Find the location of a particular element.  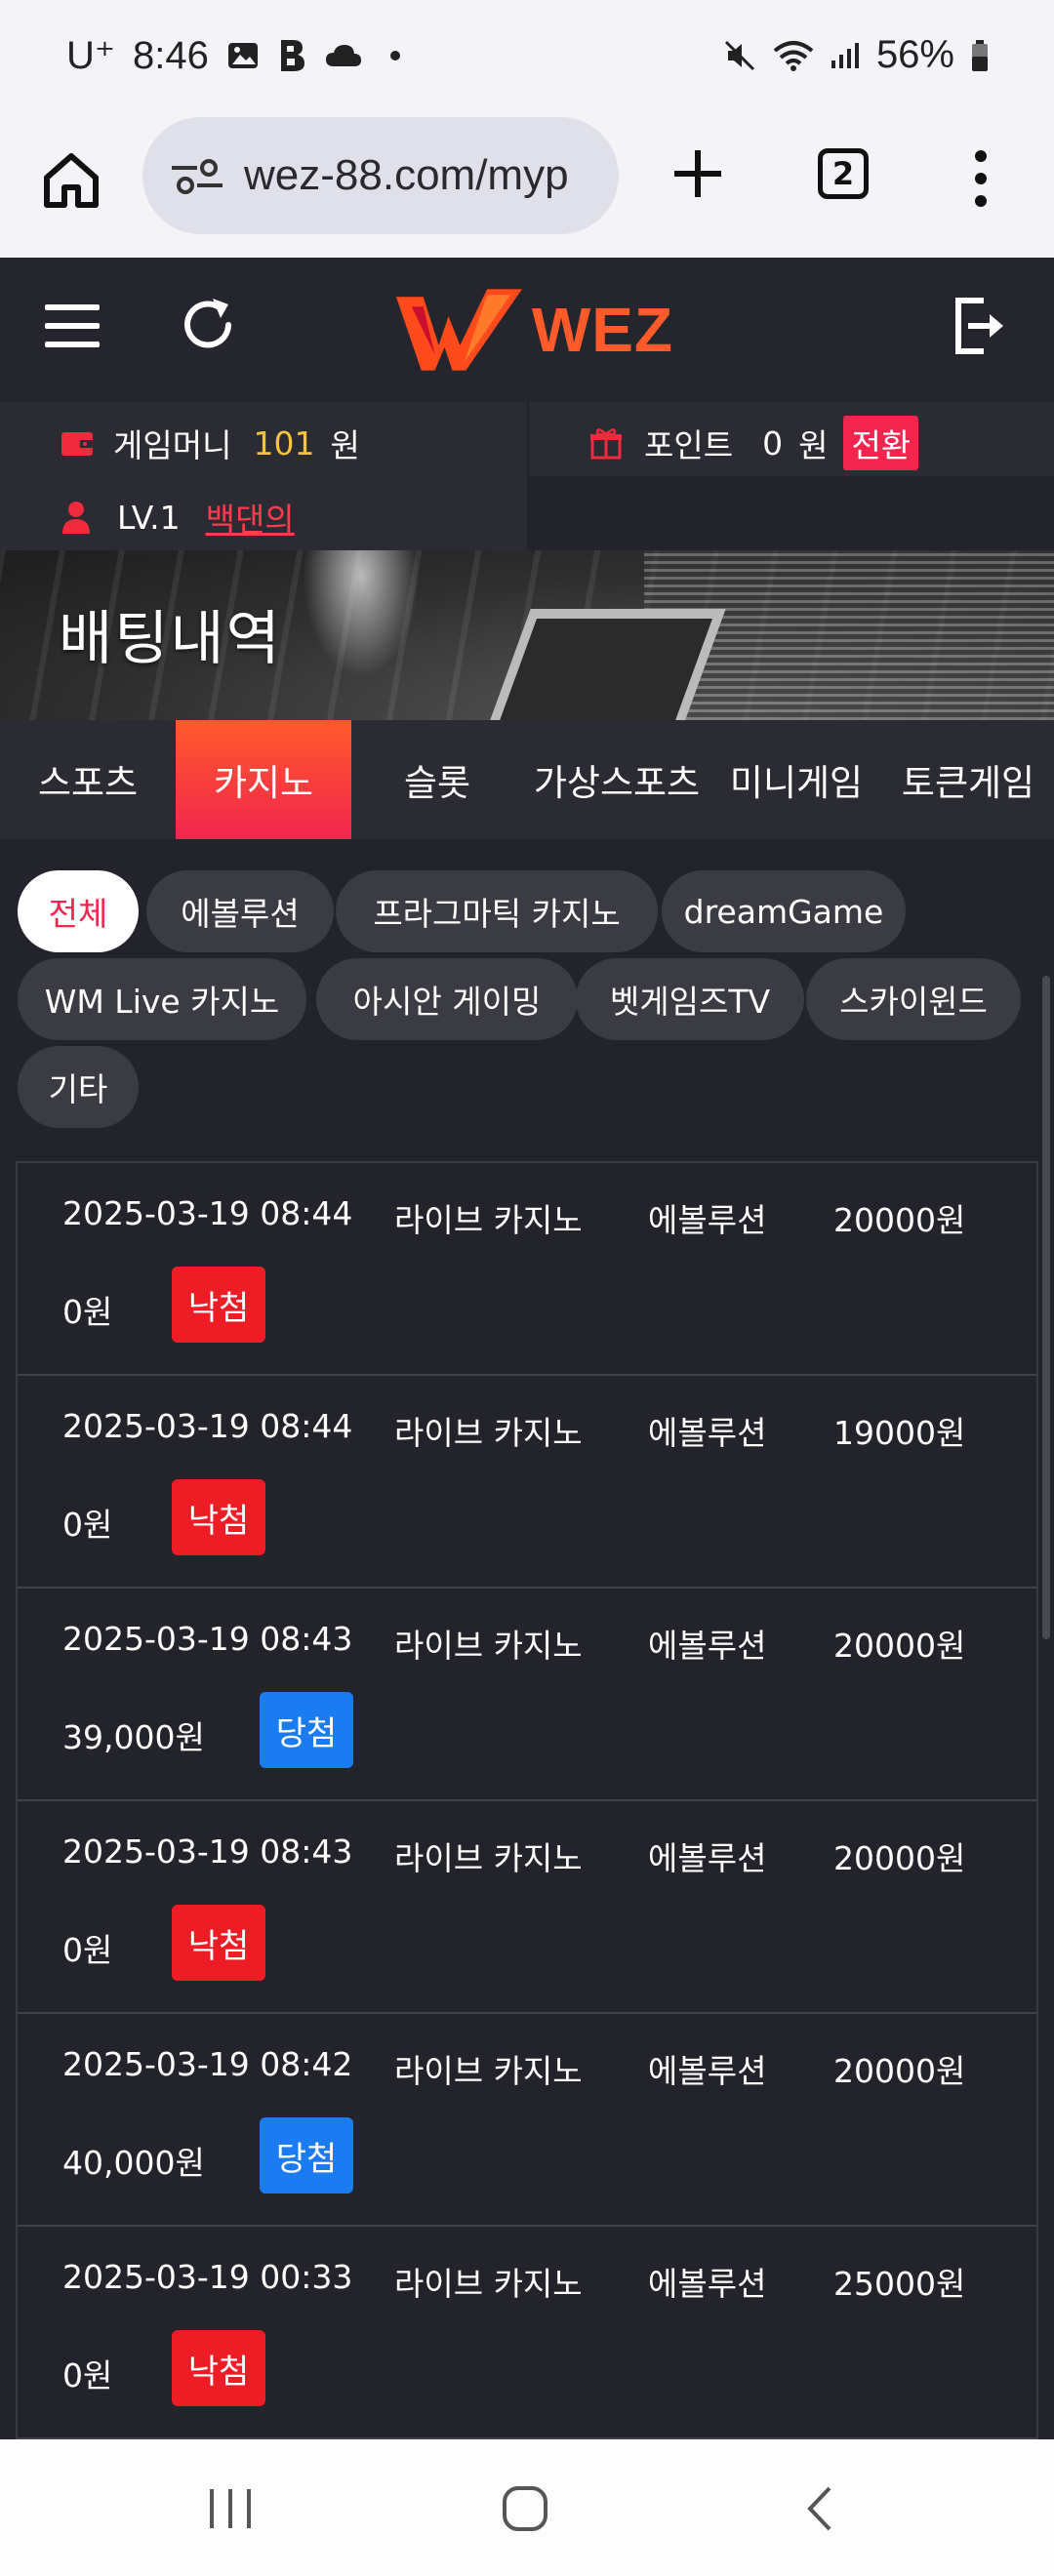

home-nav-button is located at coordinates (525, 2509).